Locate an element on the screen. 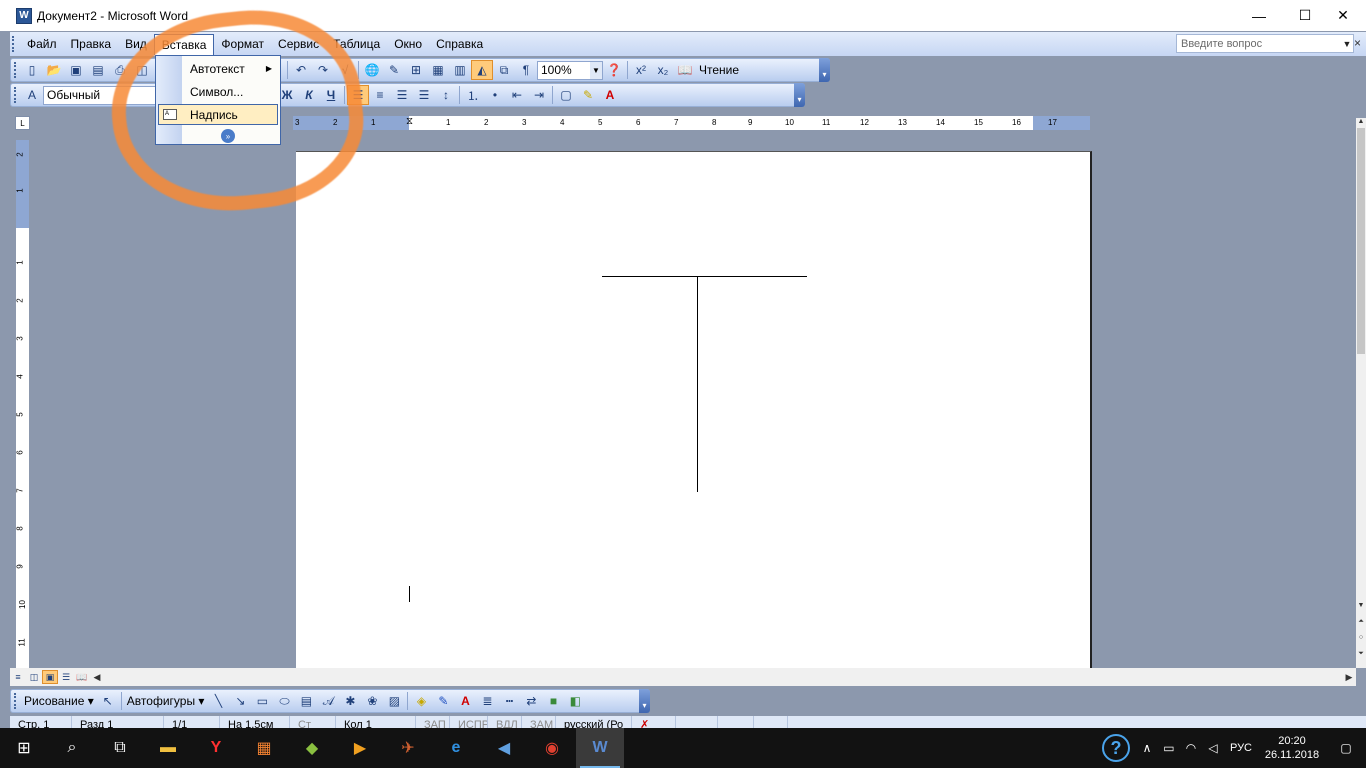 The width and height of the screenshot is (1366, 768). autoshapes-button: Автофигуры ▾ is located at coordinates (166, 701).